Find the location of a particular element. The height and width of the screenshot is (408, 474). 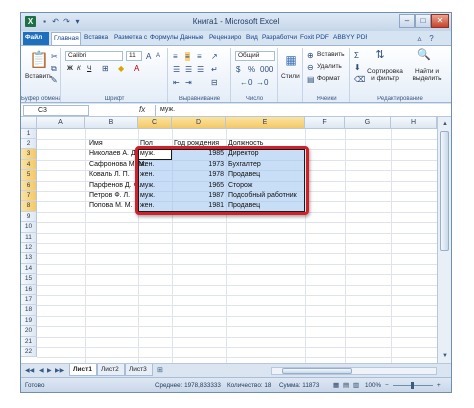

zoom-level: 100% is located at coordinates (373, 385).